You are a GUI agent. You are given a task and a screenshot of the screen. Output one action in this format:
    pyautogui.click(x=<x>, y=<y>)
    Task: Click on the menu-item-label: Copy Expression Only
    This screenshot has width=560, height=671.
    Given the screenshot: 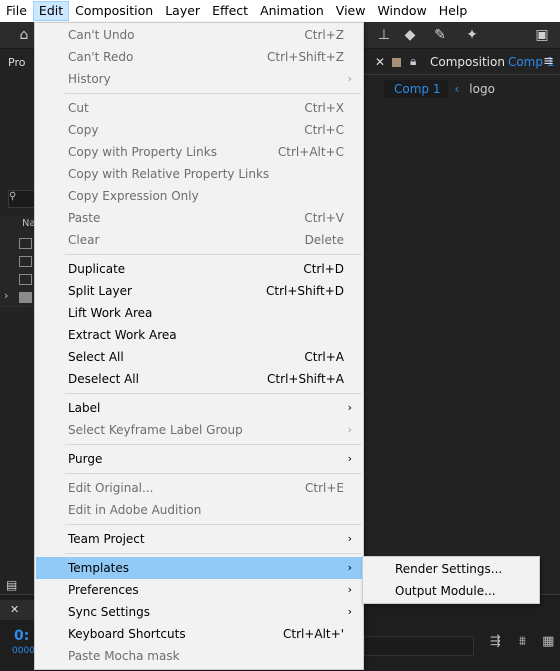 What is the action you would take?
    pyautogui.click(x=133, y=196)
    